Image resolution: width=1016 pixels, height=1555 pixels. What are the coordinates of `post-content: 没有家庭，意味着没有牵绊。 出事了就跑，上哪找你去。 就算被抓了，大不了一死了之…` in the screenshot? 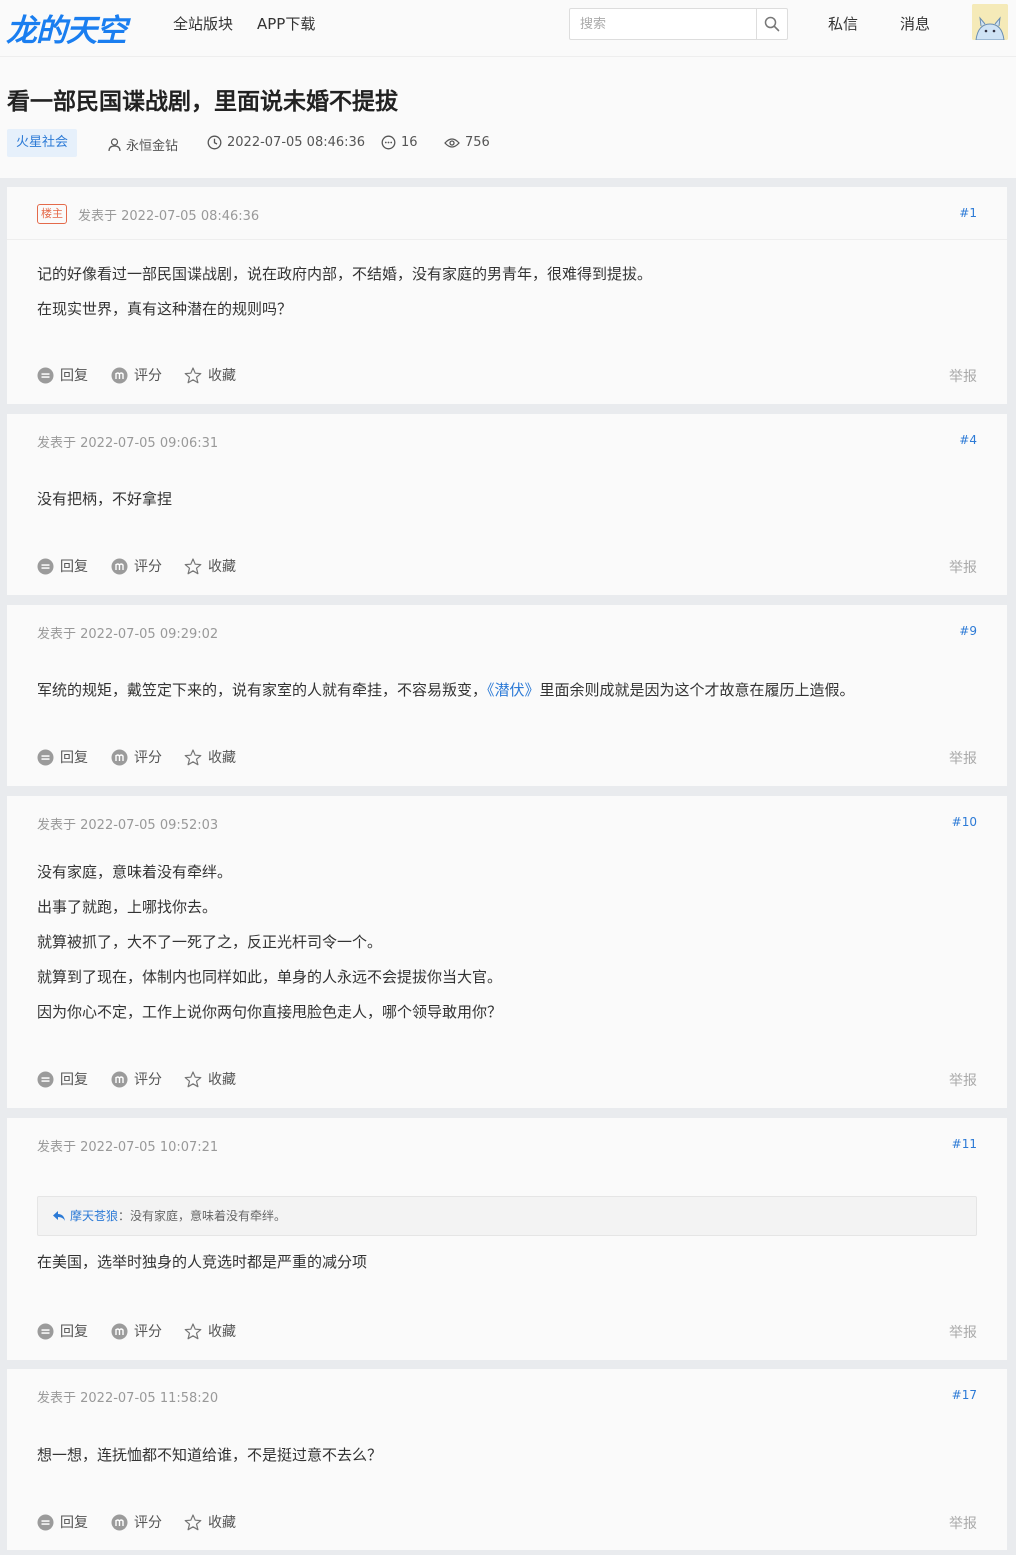 It's located at (507, 942).